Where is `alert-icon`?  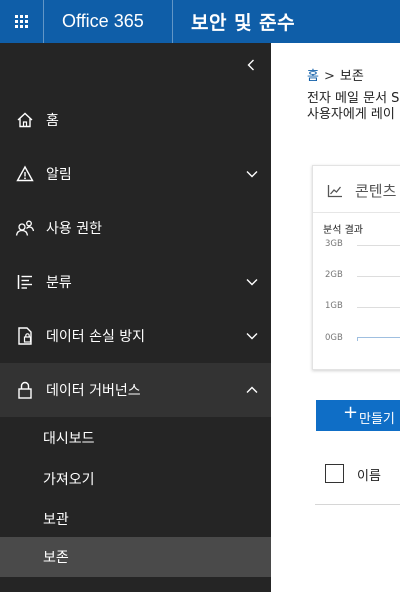
alert-icon is located at coordinates (25, 174).